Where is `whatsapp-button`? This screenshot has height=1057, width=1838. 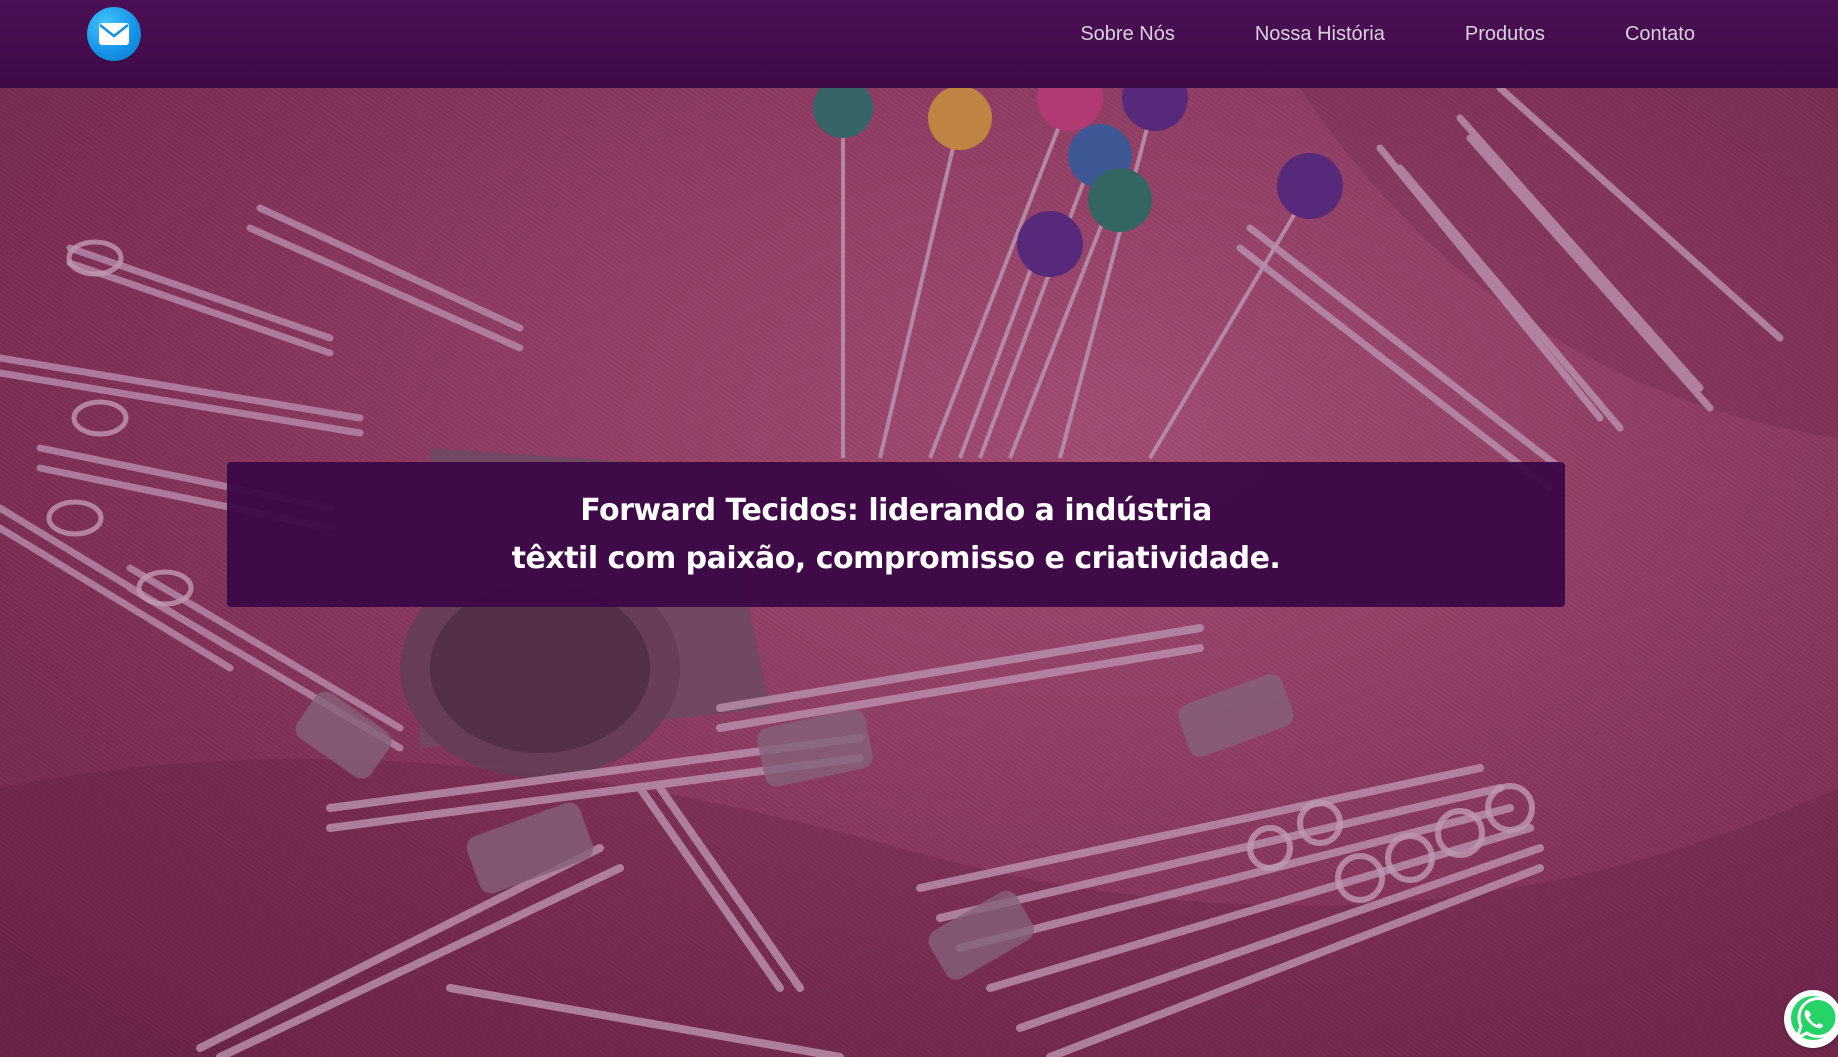 whatsapp-button is located at coordinates (1811, 1019).